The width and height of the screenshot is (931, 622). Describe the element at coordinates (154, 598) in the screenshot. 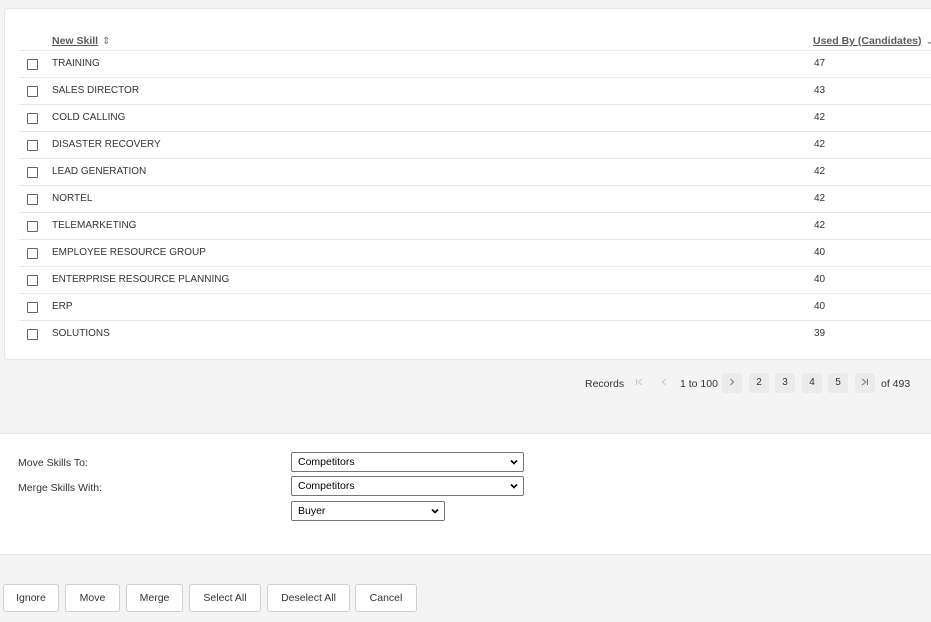

I see `merge-button: Merge` at that location.